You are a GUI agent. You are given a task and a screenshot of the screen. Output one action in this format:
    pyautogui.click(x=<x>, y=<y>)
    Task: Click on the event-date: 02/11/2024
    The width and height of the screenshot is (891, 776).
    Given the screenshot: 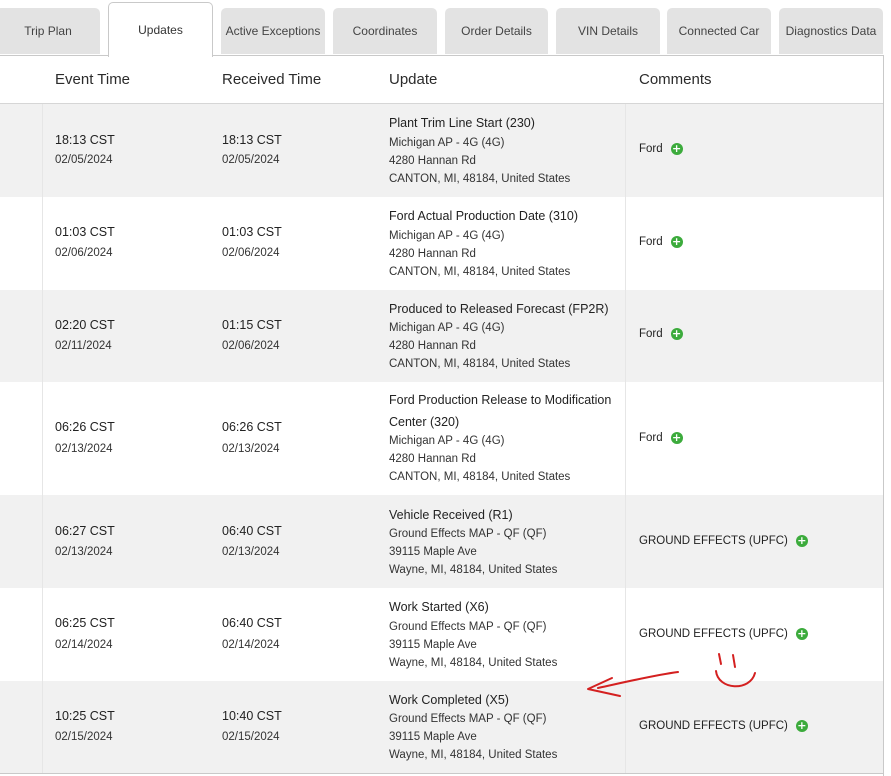 What is the action you would take?
    pyautogui.click(x=83, y=346)
    